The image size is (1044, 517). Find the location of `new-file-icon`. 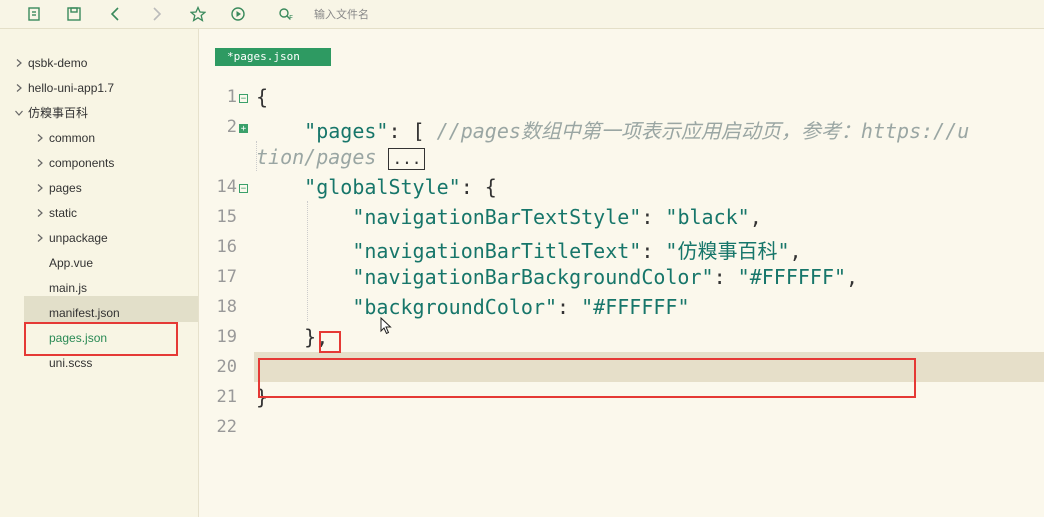

new-file-icon is located at coordinates (34, 14).